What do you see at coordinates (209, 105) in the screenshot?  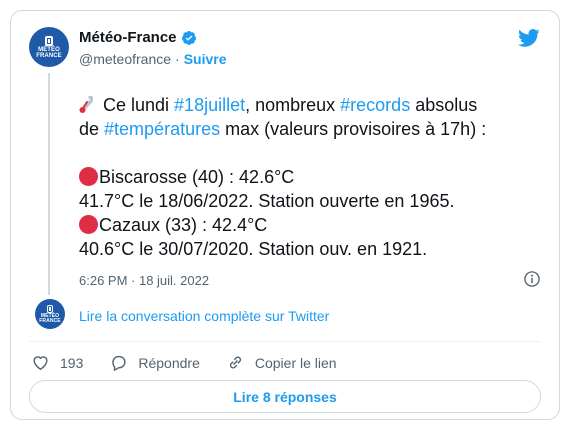 I see `hashtag-18juillet: #18juillet` at bounding box center [209, 105].